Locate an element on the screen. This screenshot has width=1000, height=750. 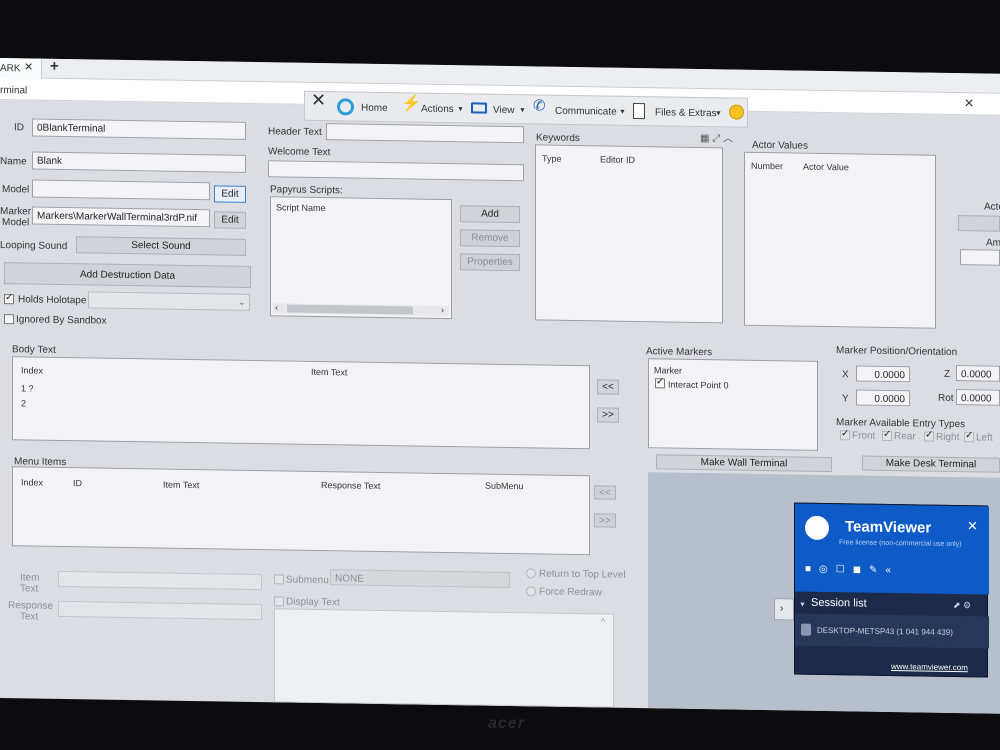
actor-side-button is located at coordinates (979, 223).